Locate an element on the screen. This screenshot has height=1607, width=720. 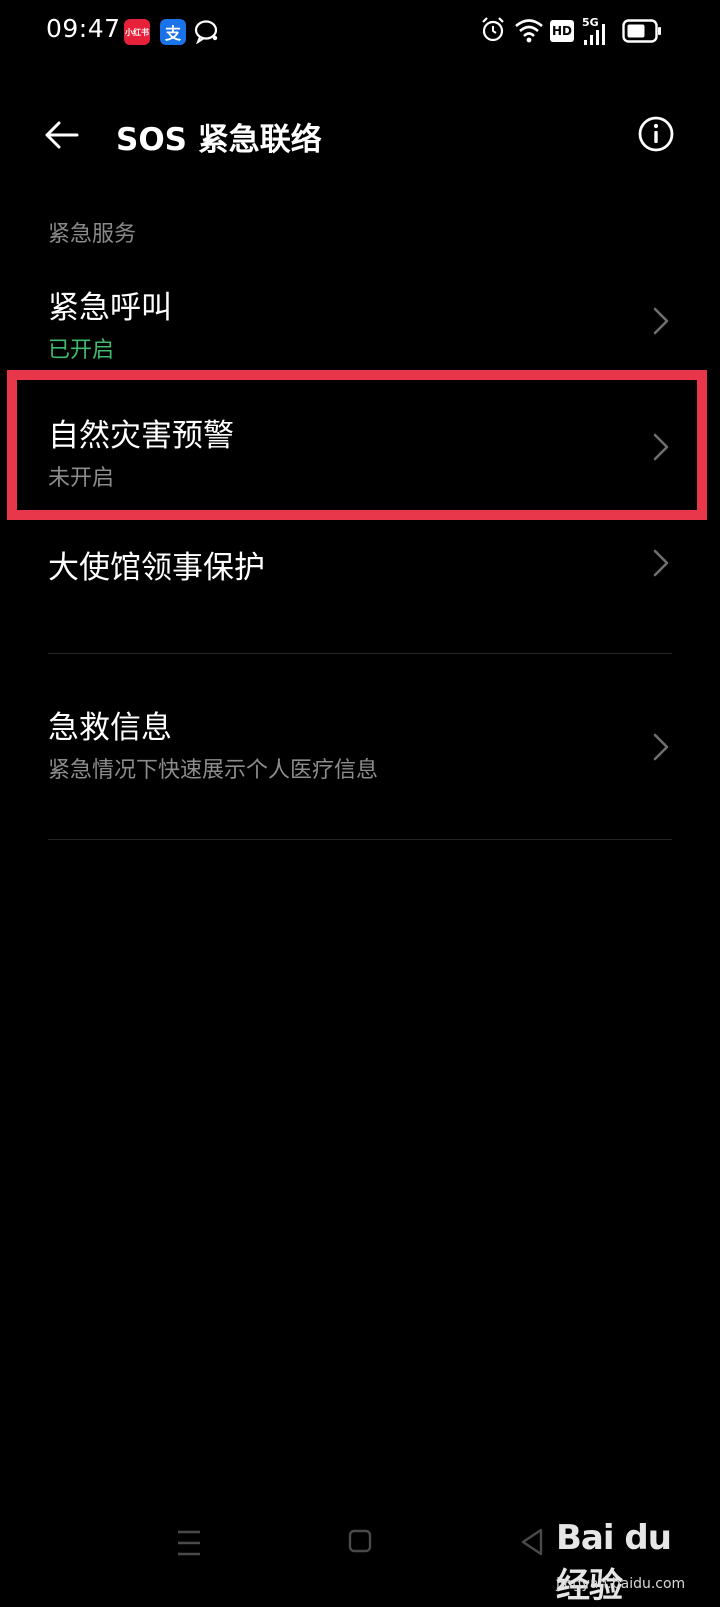
app-bar: SOS 紧急联络 is located at coordinates (360, 135).